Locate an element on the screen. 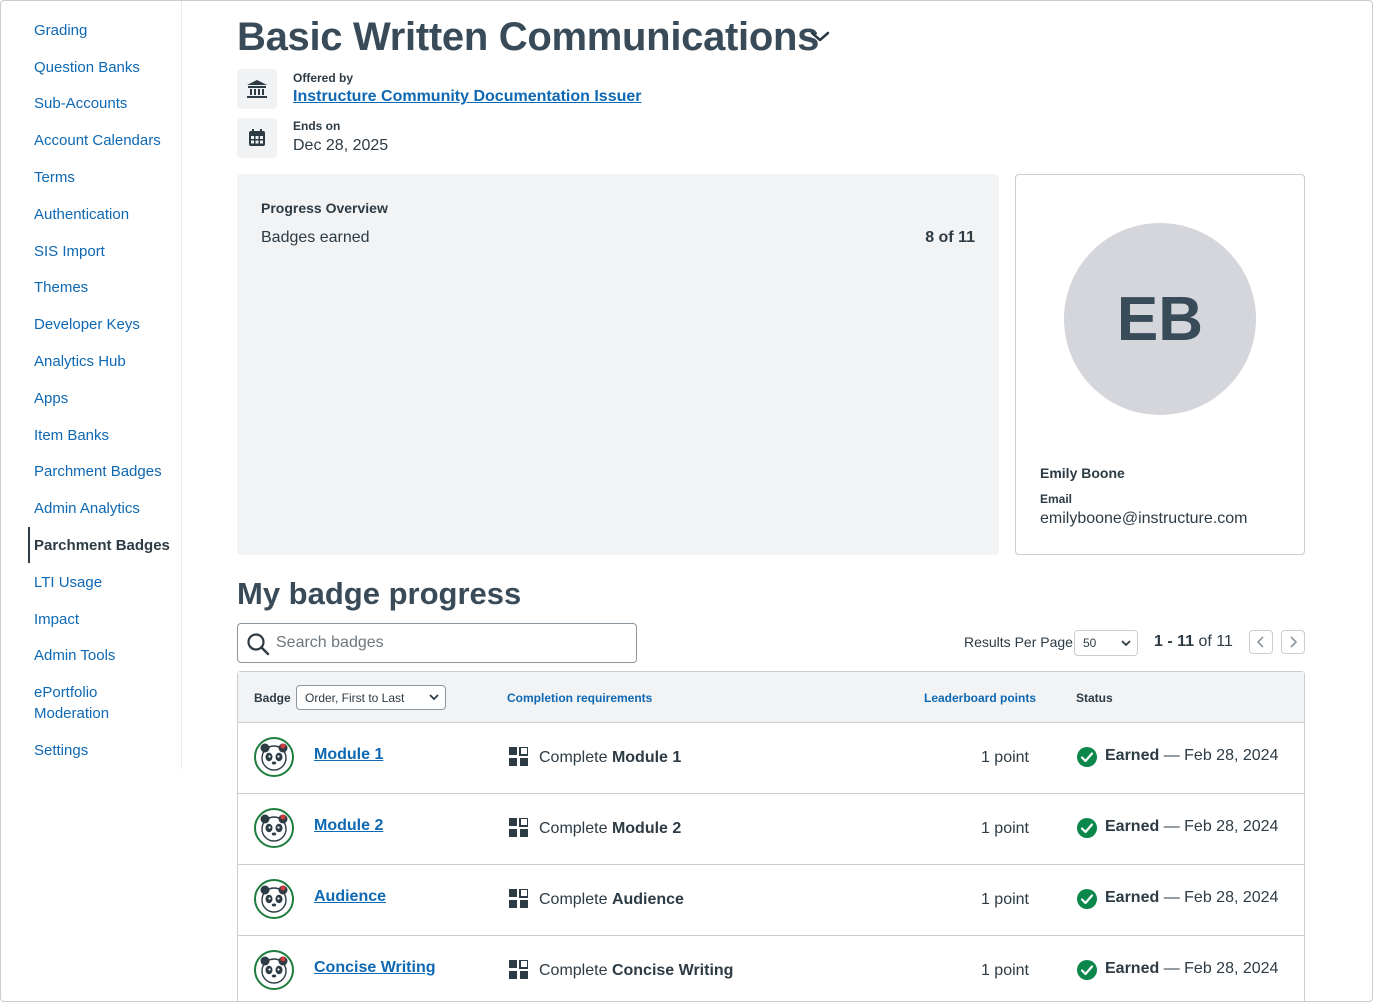 The image size is (1373, 1002). column-header-points: Leaderboard points is located at coordinates (980, 698).